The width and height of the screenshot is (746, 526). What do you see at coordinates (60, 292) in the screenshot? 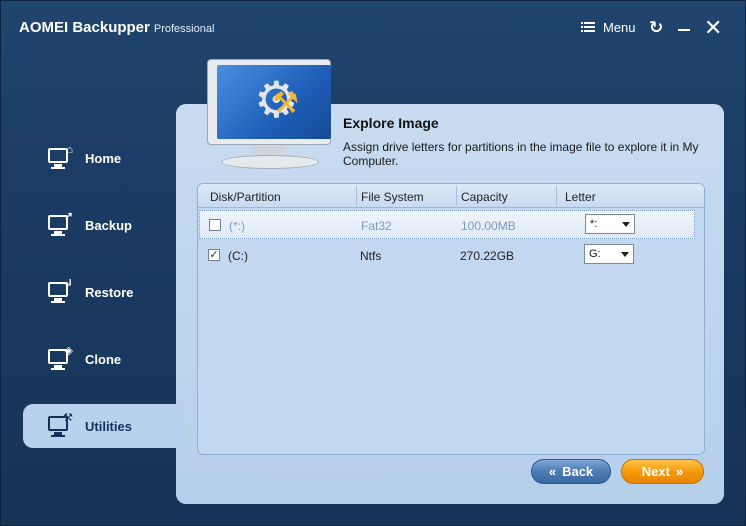
I see `restore-icon: ↲` at bounding box center [60, 292].